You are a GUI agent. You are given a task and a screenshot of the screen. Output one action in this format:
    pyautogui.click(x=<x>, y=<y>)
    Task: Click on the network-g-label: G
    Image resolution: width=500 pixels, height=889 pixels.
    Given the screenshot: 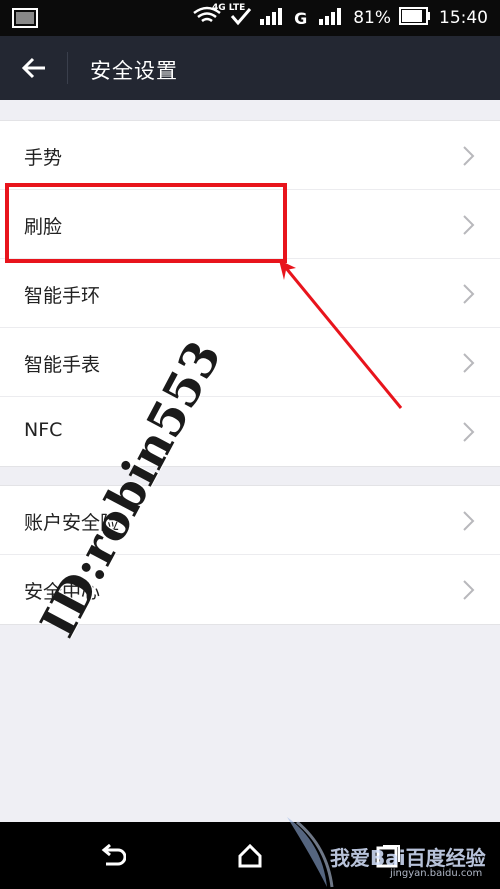 What is the action you would take?
    pyautogui.click(x=301, y=18)
    